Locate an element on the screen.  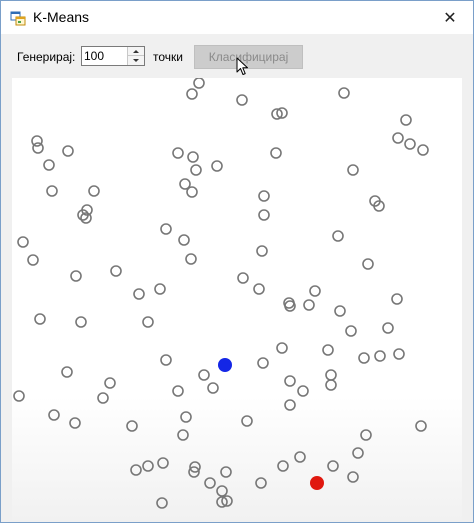
spin-down-button is located at coordinates (136, 60).